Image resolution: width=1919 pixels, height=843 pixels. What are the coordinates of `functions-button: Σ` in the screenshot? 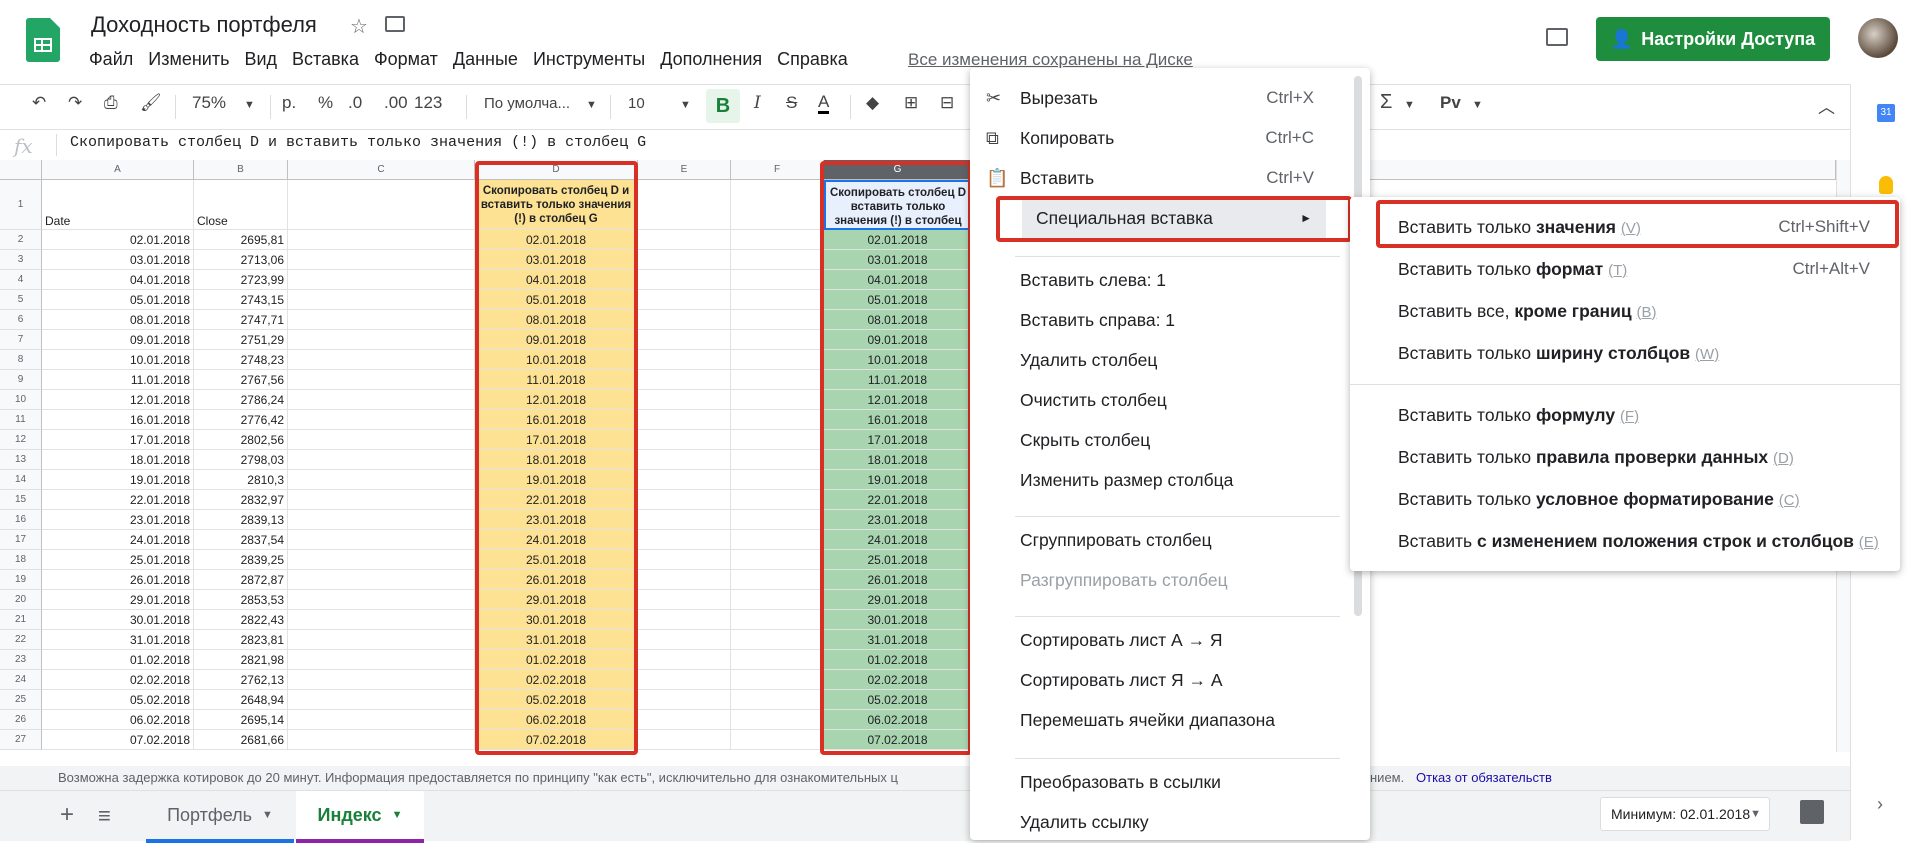 It's located at (1386, 102).